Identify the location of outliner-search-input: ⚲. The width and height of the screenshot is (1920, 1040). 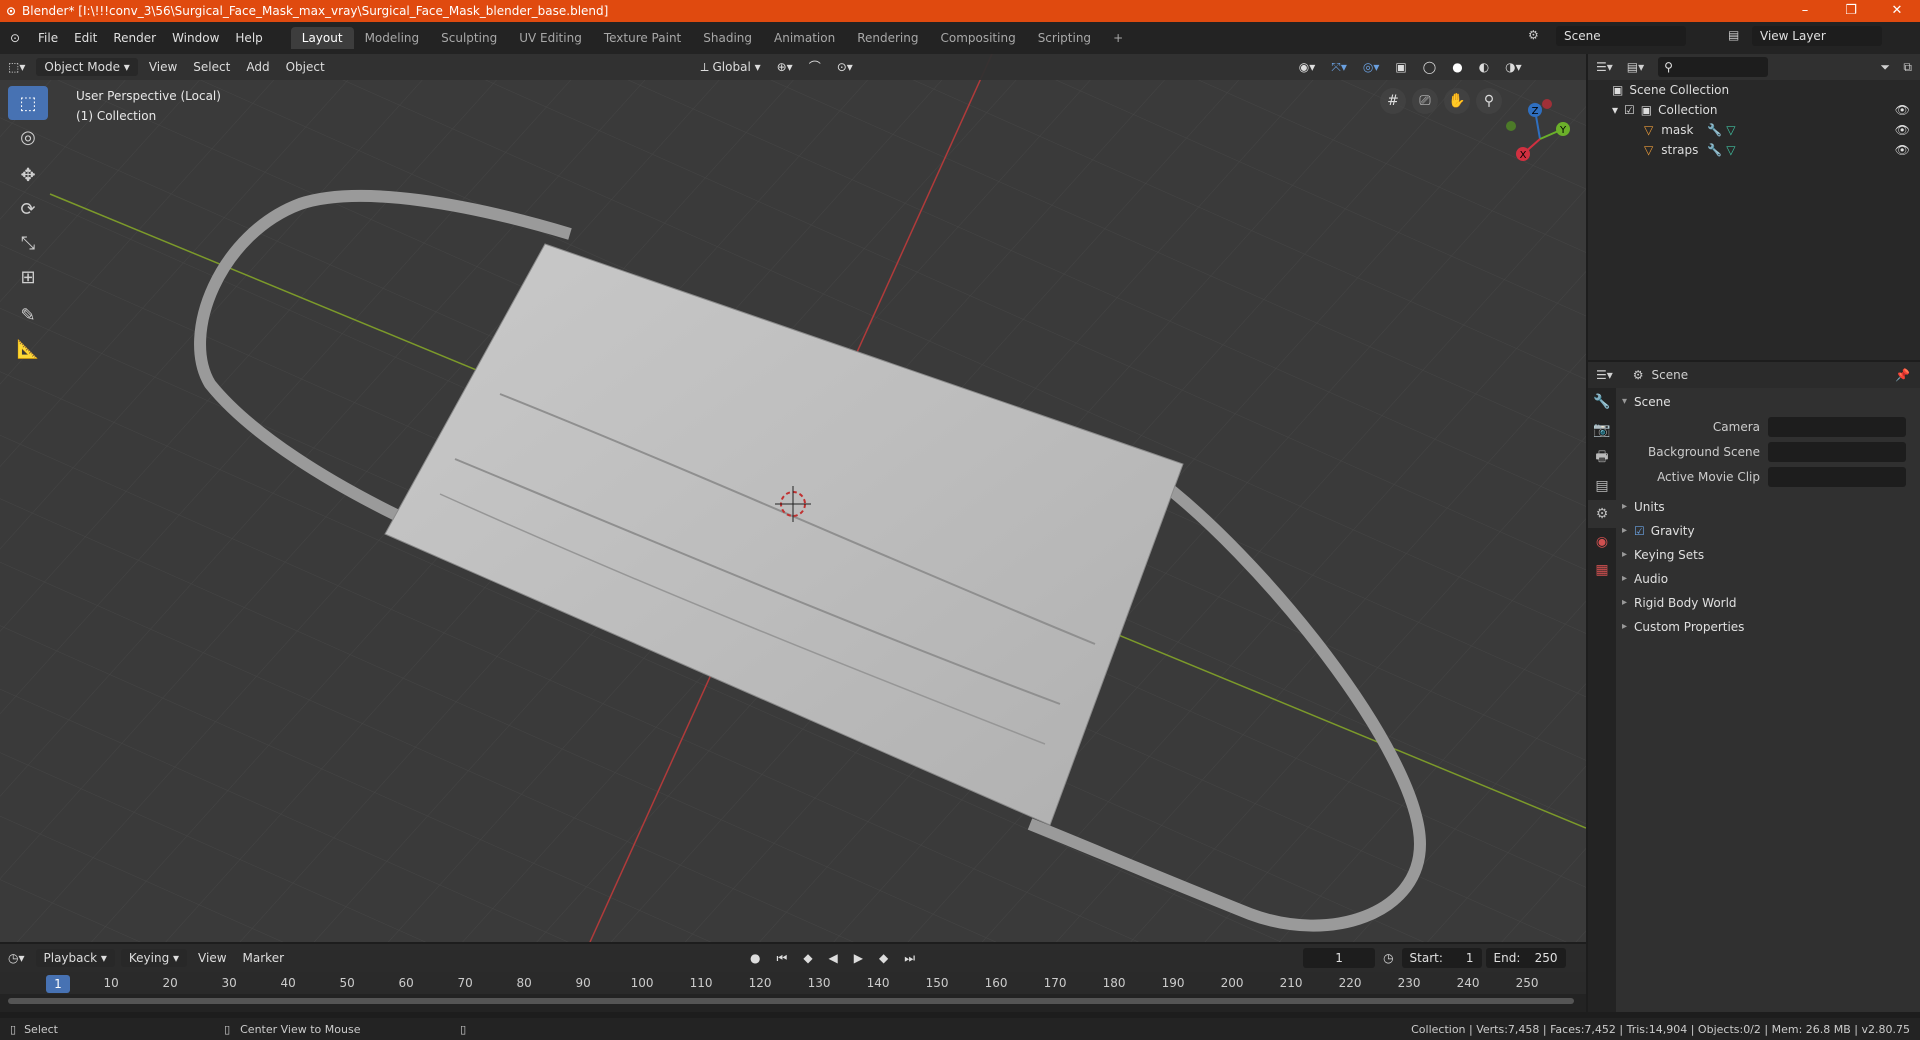
(1713, 67).